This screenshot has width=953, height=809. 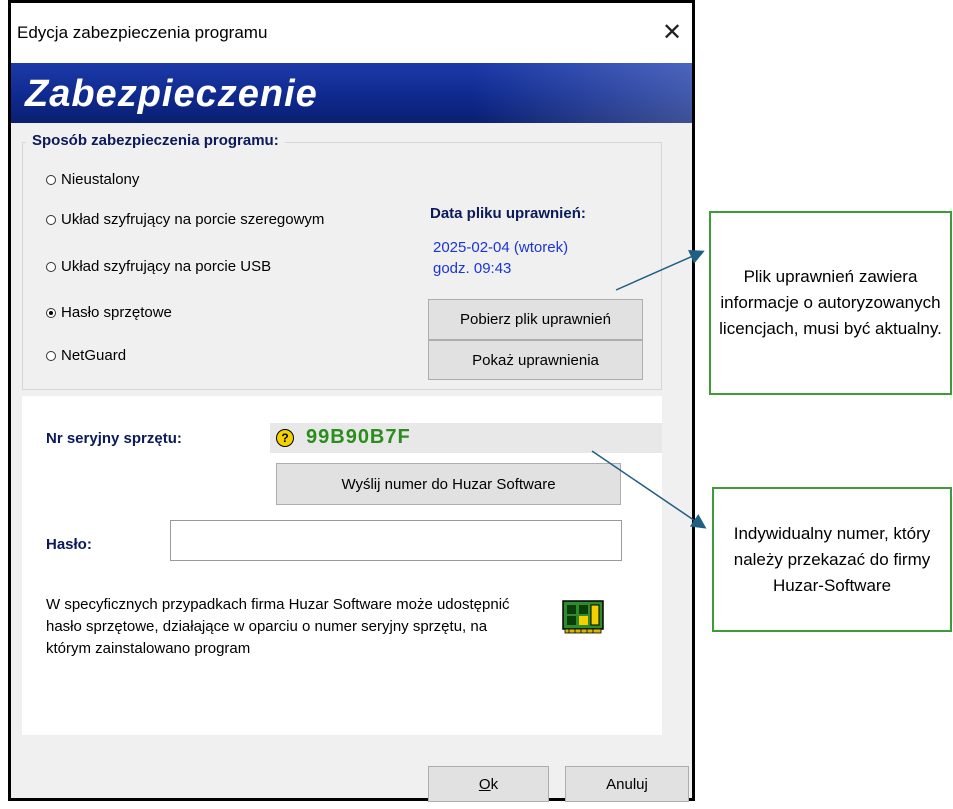 What do you see at coordinates (583, 617) in the screenshot?
I see `hardware-chip-icon` at bounding box center [583, 617].